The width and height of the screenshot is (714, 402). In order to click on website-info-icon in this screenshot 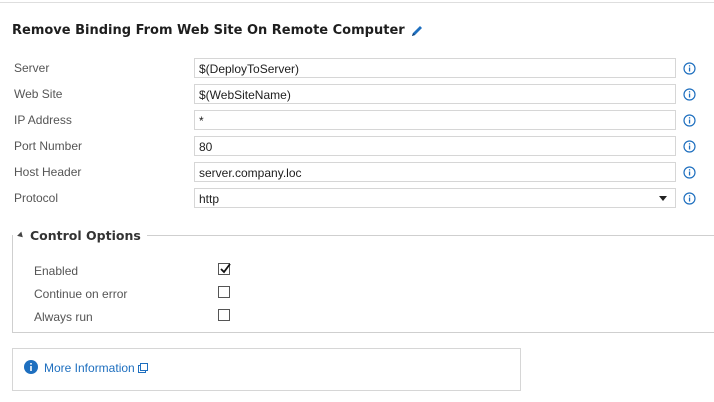, I will do `click(689, 97)`.